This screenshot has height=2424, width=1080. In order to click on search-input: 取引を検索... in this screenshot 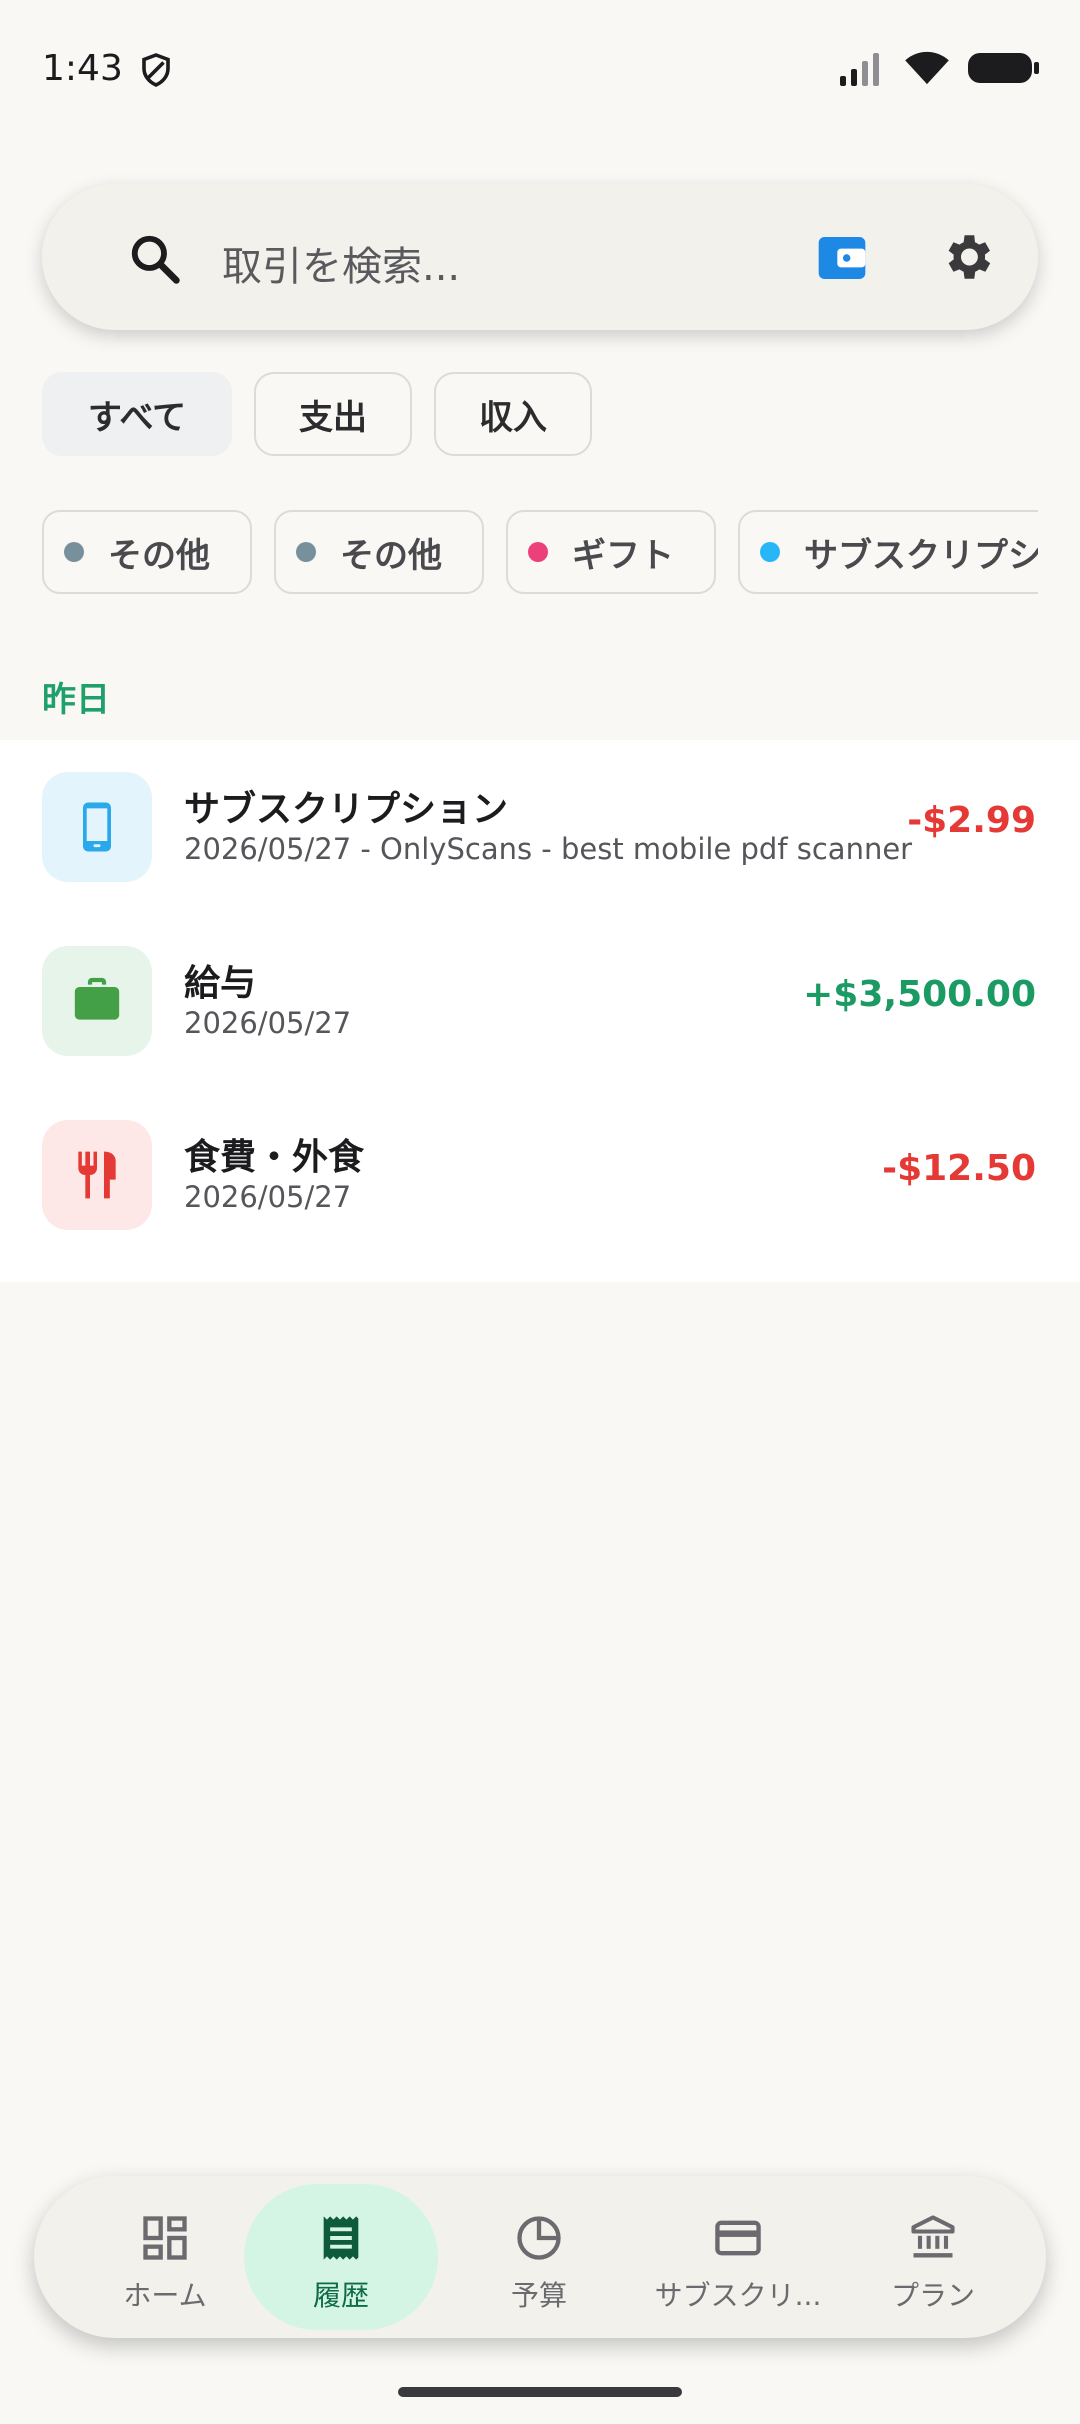, I will do `click(341, 263)`.